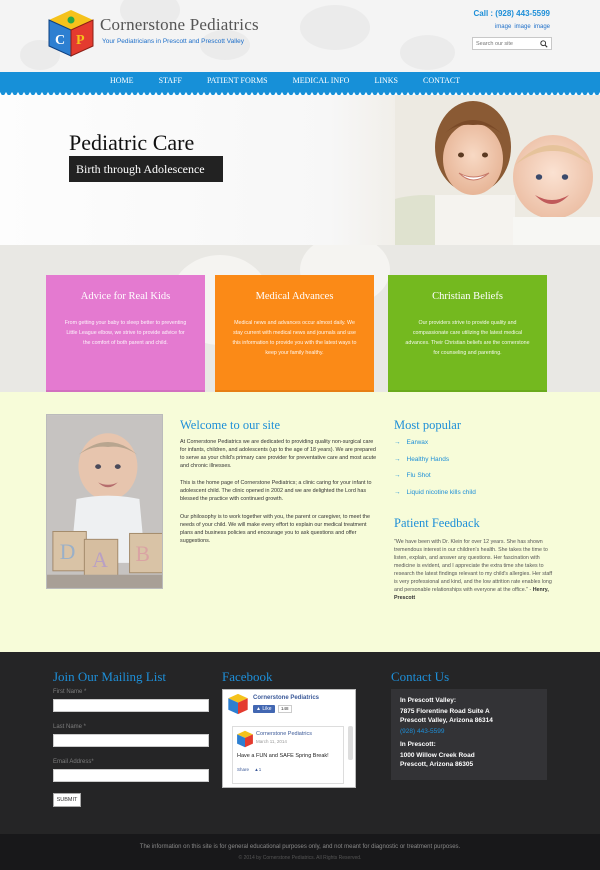 The width and height of the screenshot is (600, 870). Describe the element at coordinates (467, 296) in the screenshot. I see `card-title: Christian Beliefs` at that location.